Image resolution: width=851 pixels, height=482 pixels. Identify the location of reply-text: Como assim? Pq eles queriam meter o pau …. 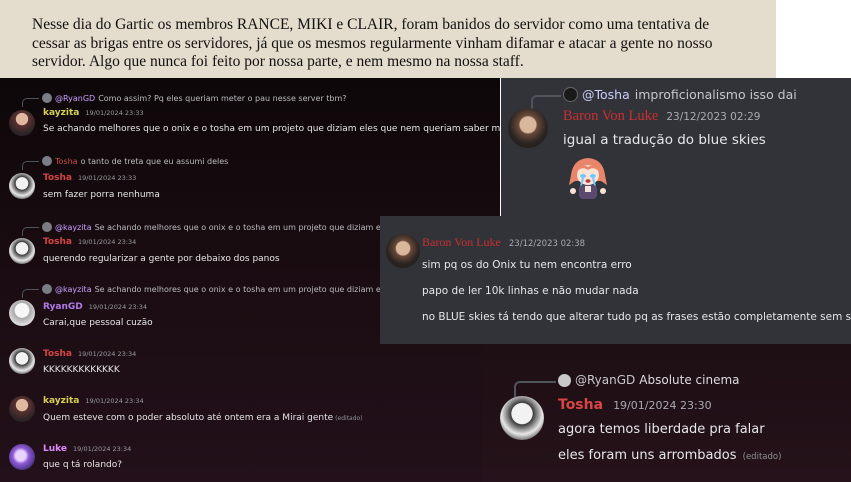
(222, 98).